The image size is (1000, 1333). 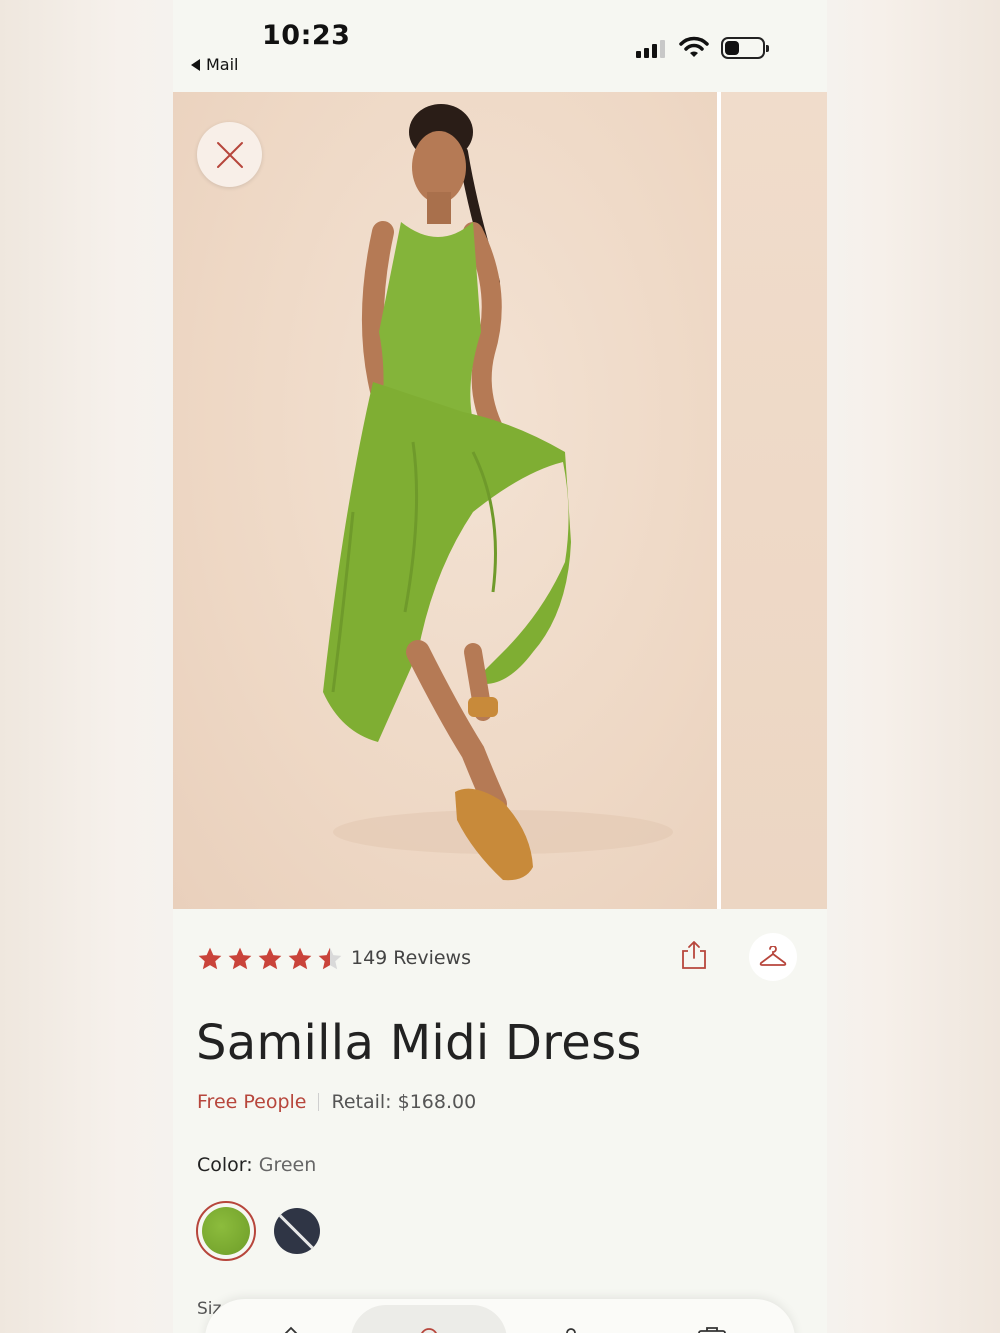 What do you see at coordinates (319, 1102) in the screenshot?
I see `divider` at bounding box center [319, 1102].